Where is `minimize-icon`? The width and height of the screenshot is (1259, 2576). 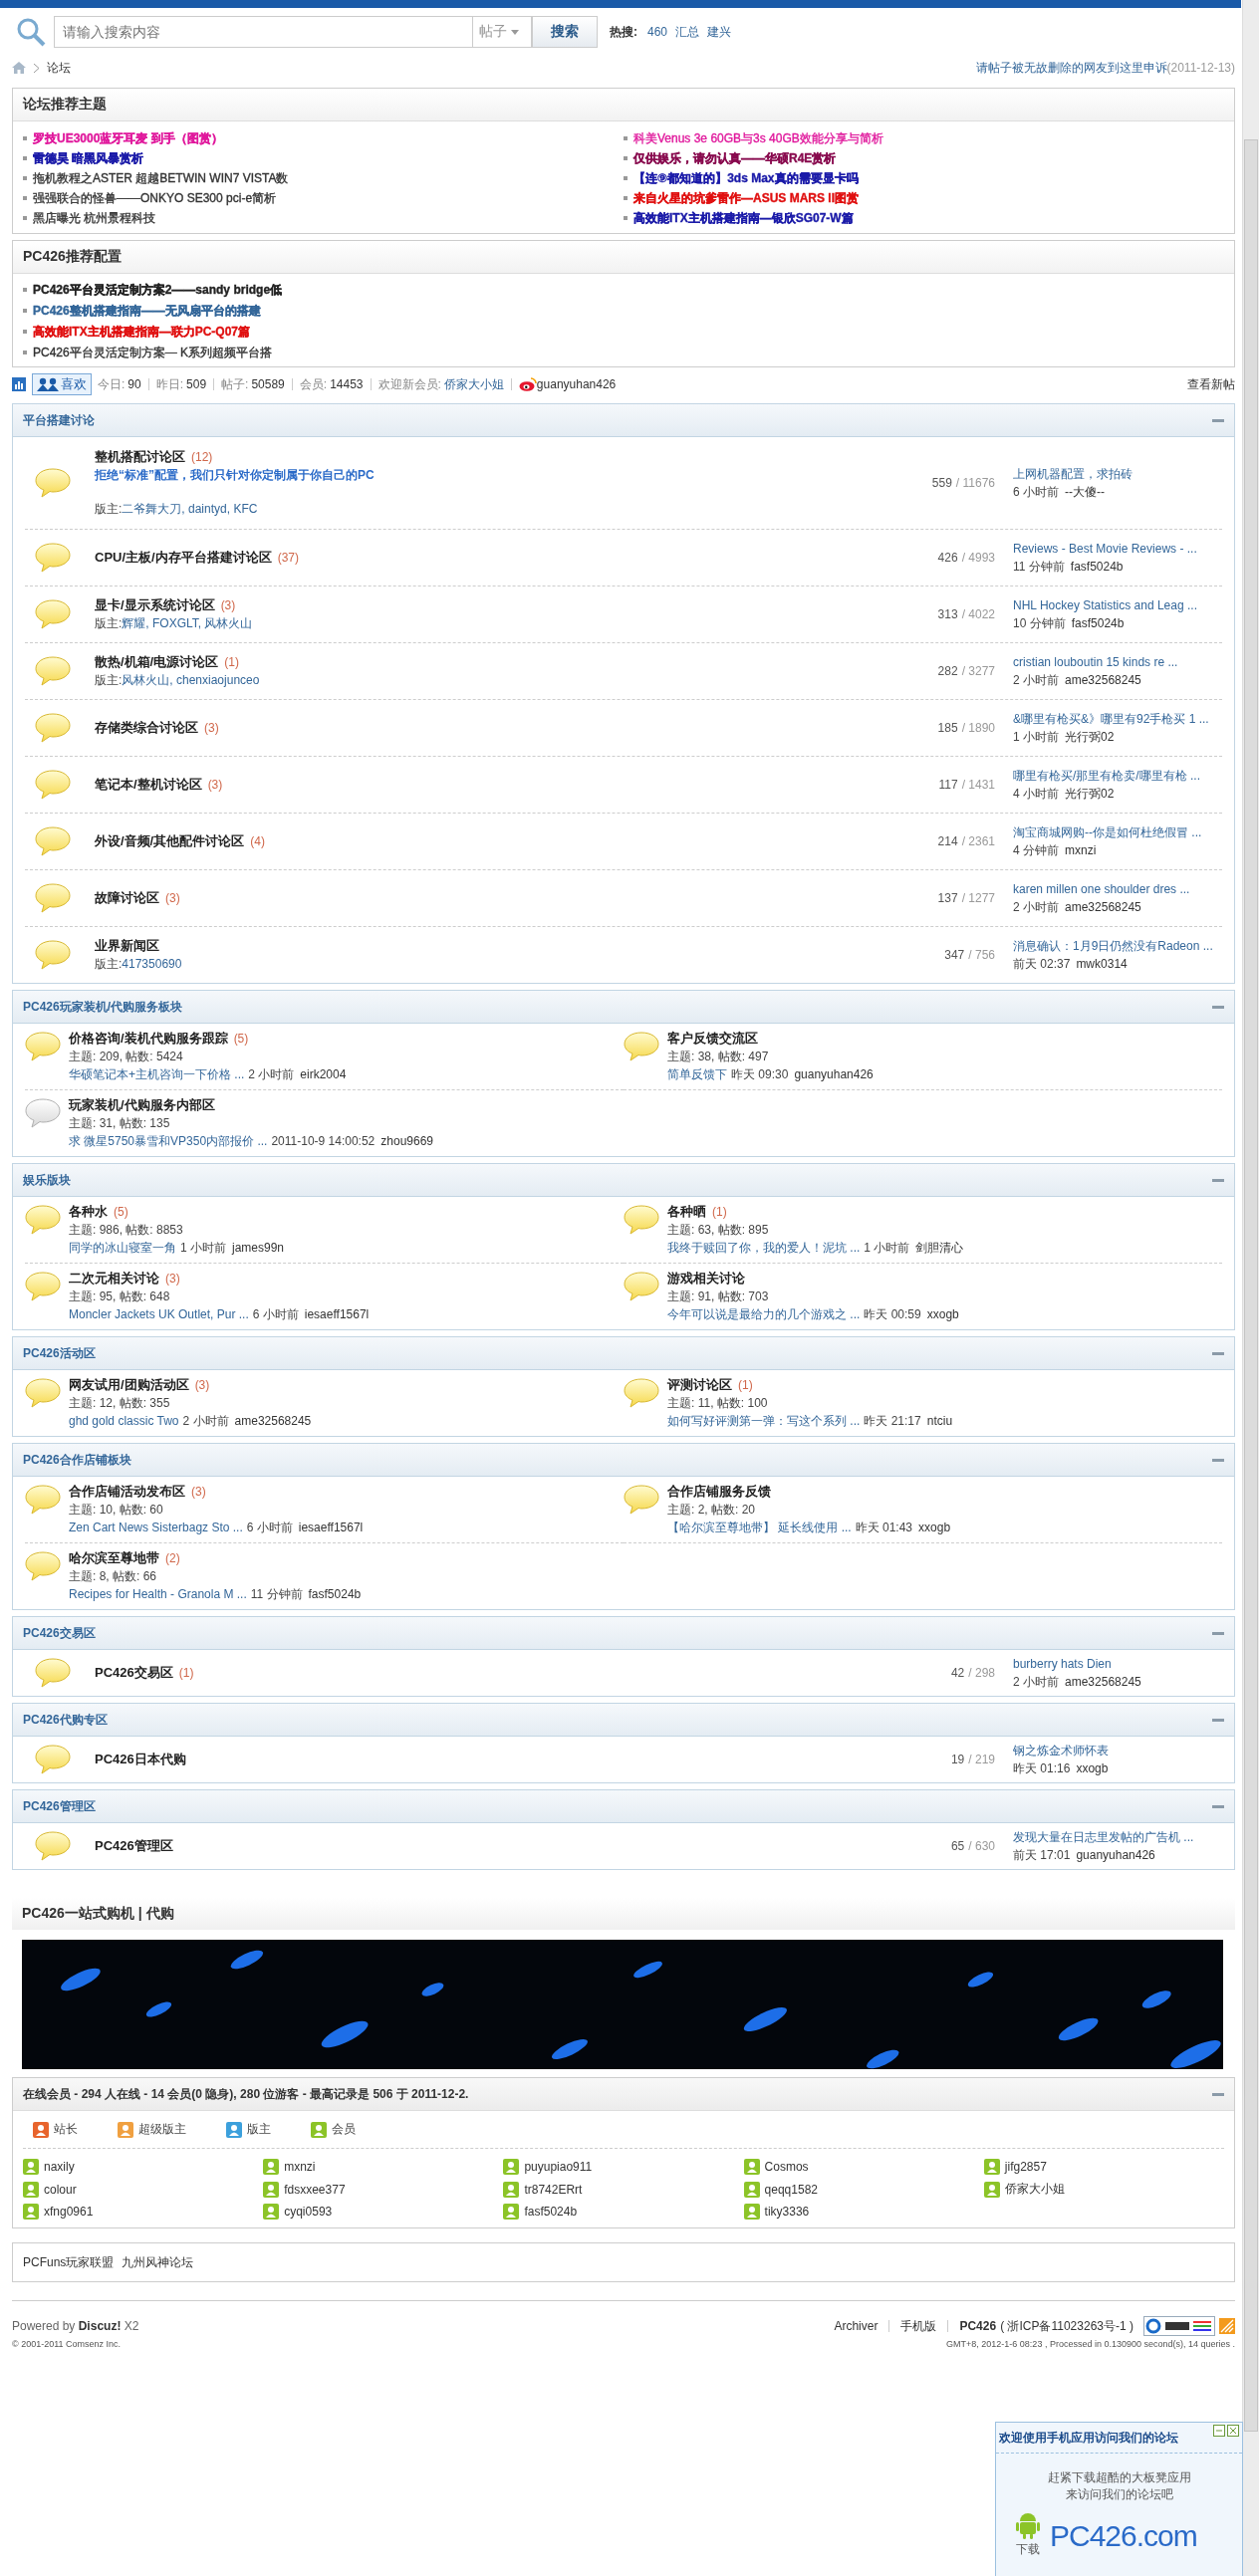
minimize-icon is located at coordinates (1219, 2431).